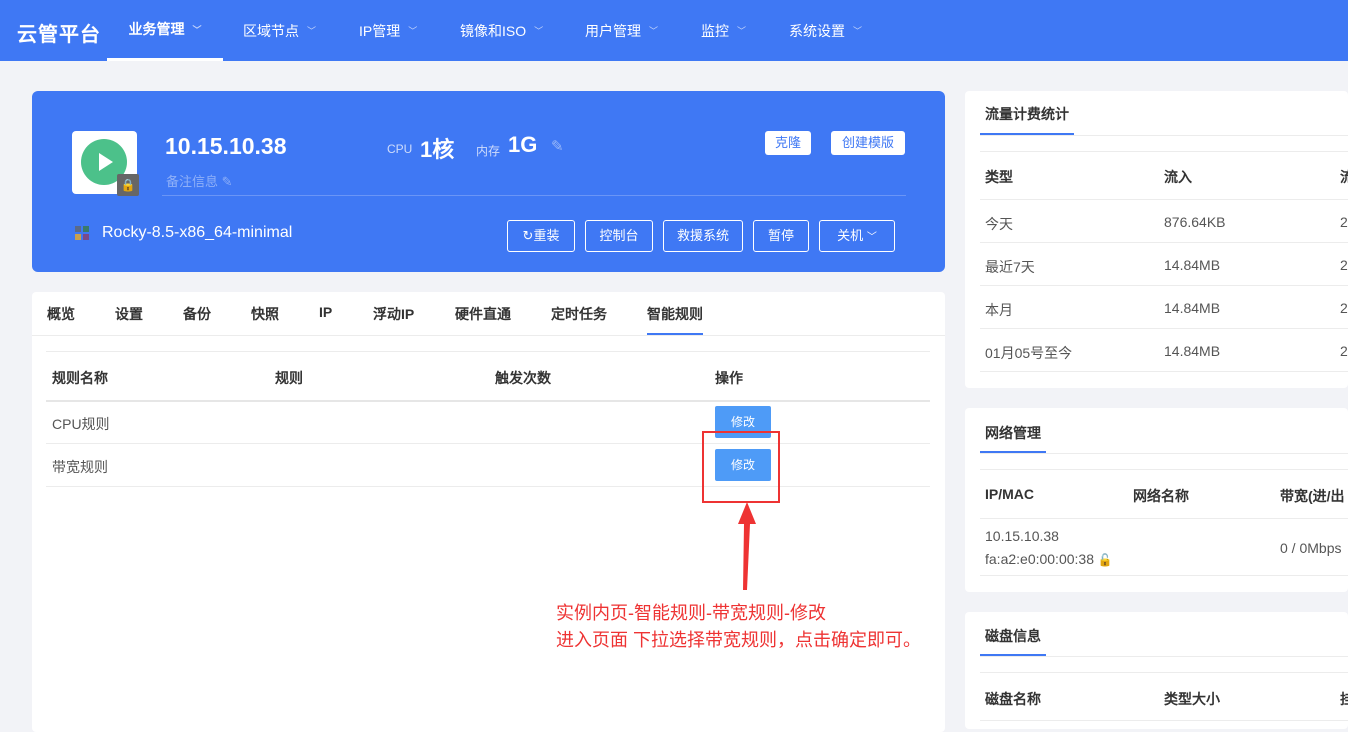 The height and width of the screenshot is (732, 1348). What do you see at coordinates (197, 232) in the screenshot?
I see `os-name: Rocky-8.5-x86_64-minimal` at bounding box center [197, 232].